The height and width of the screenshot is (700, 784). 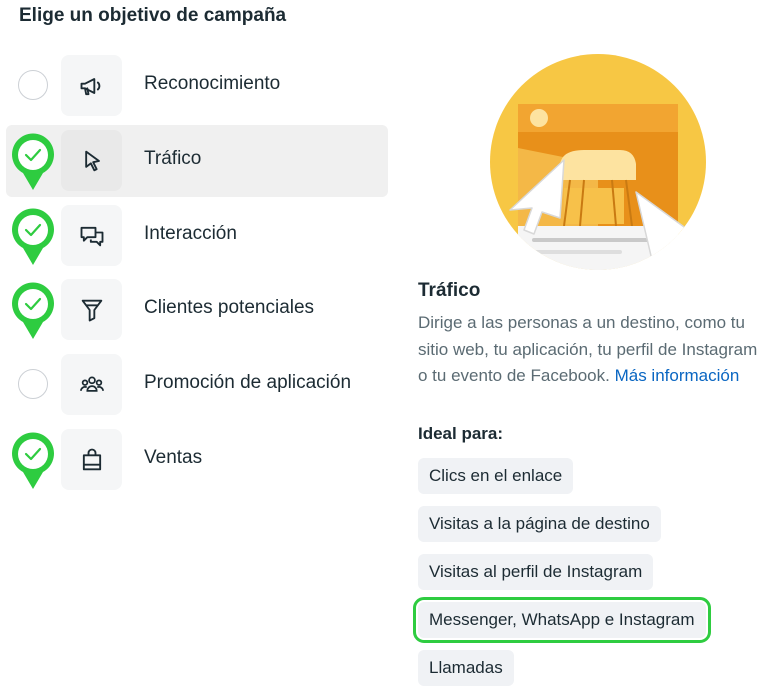 I want to click on chip-clics-en-el-enlace: Clics en el enlace, so click(x=496, y=476).